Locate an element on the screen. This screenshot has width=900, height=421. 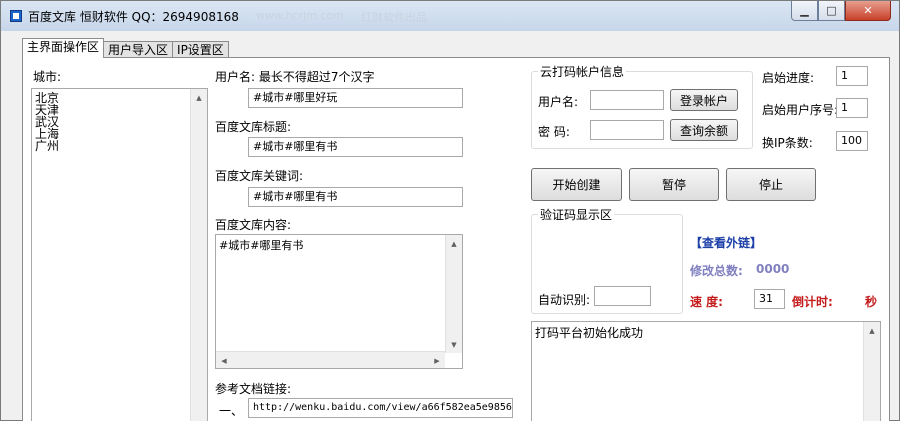
captcha-display-title: 验证码显示区 is located at coordinates (576, 214).